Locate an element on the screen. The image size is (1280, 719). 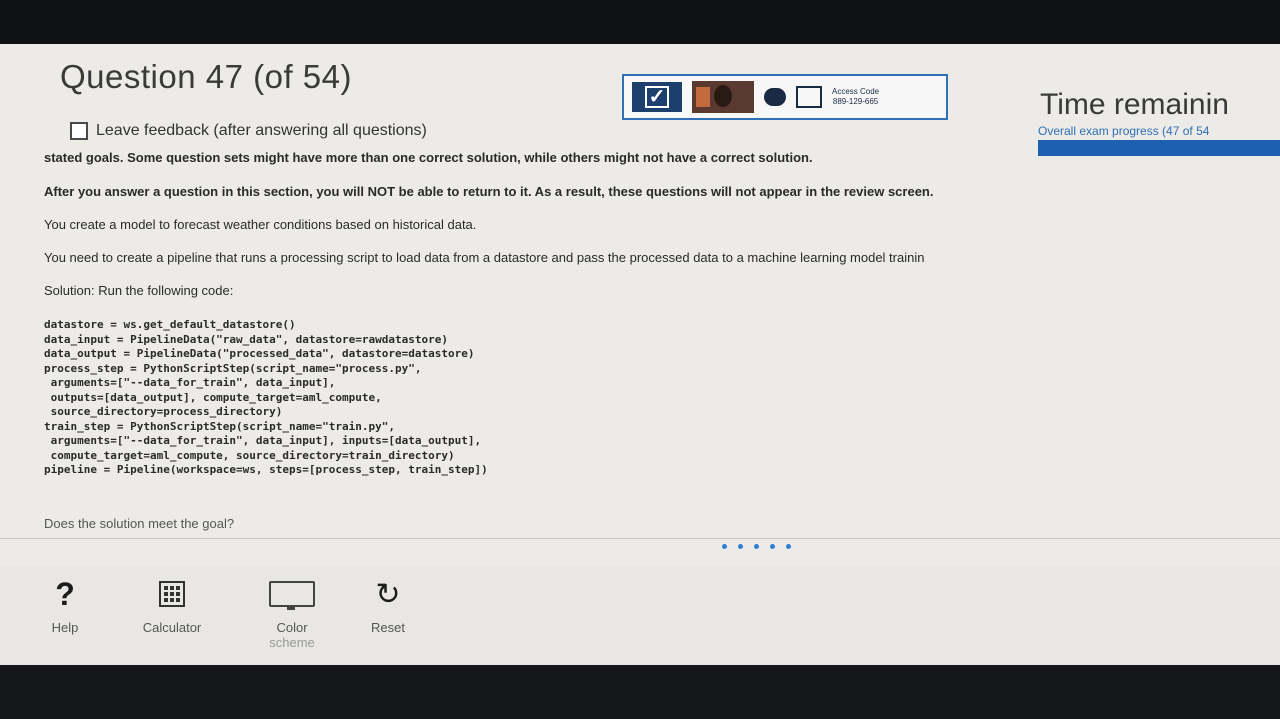
color-scheme-button: Color scheme is located at coordinates (292, 613).